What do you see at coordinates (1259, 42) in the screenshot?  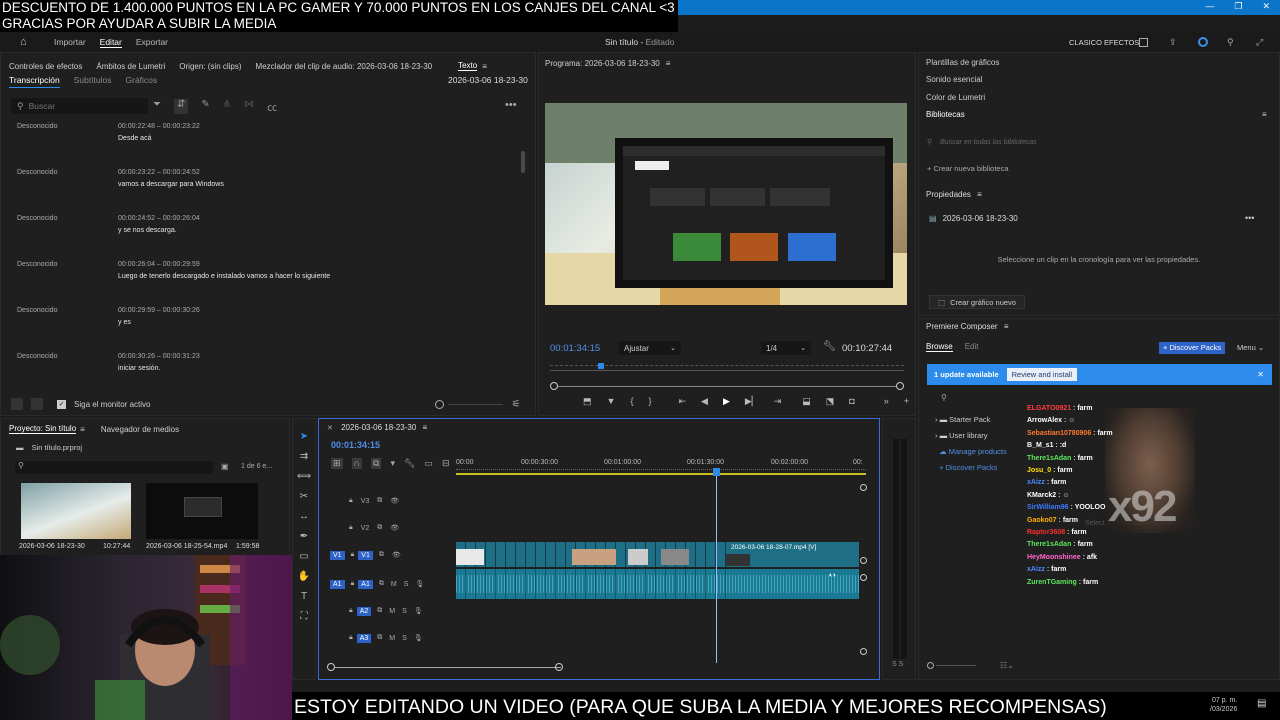 I see `fullscreen-icon: ⤢` at bounding box center [1259, 42].